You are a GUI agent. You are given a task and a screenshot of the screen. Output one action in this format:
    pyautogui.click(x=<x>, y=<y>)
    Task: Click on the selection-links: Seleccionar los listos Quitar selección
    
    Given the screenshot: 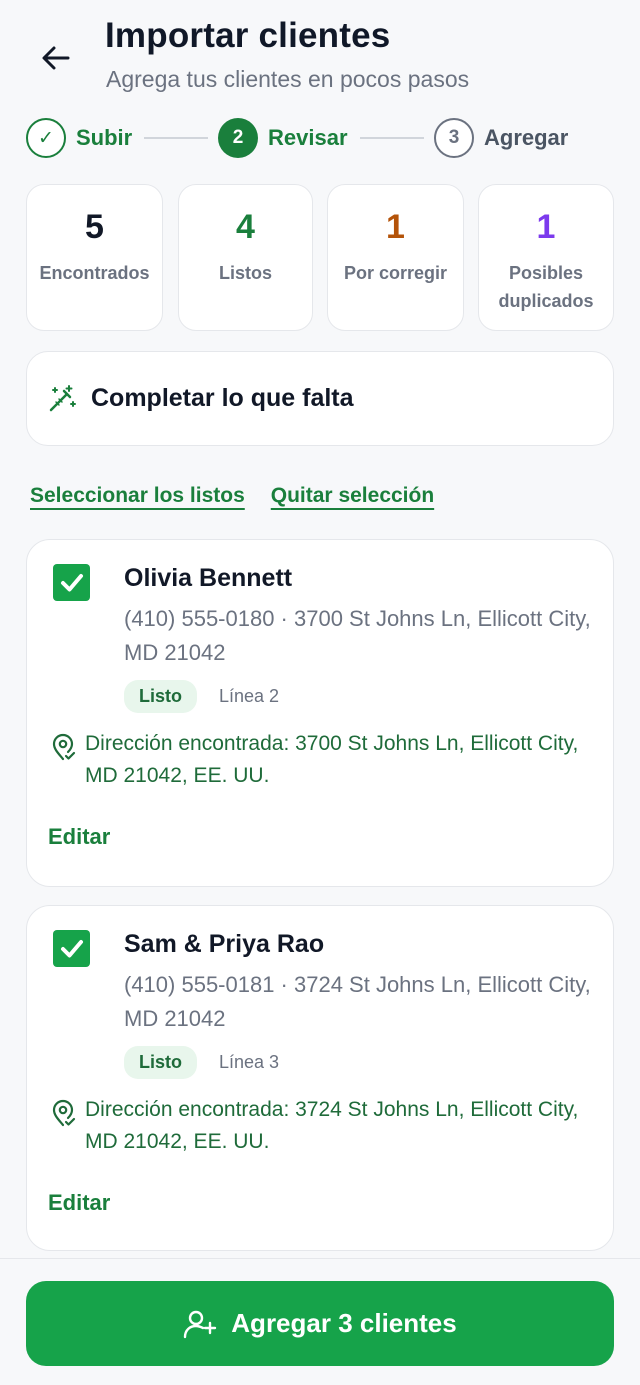 What is the action you would take?
    pyautogui.click(x=232, y=496)
    